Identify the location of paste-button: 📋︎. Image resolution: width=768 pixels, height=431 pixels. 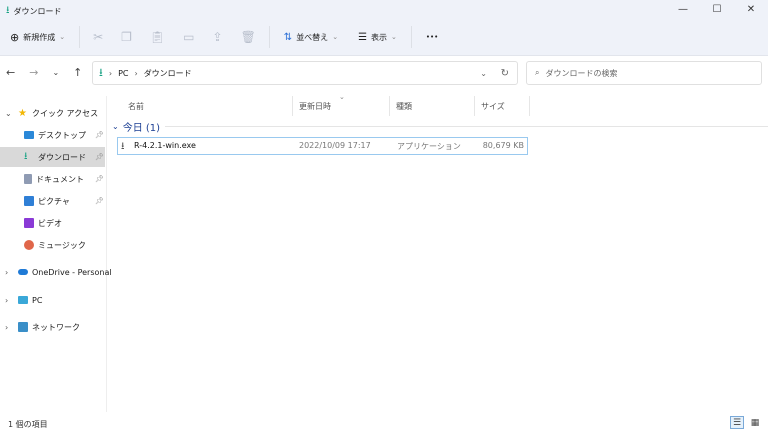
(157, 37).